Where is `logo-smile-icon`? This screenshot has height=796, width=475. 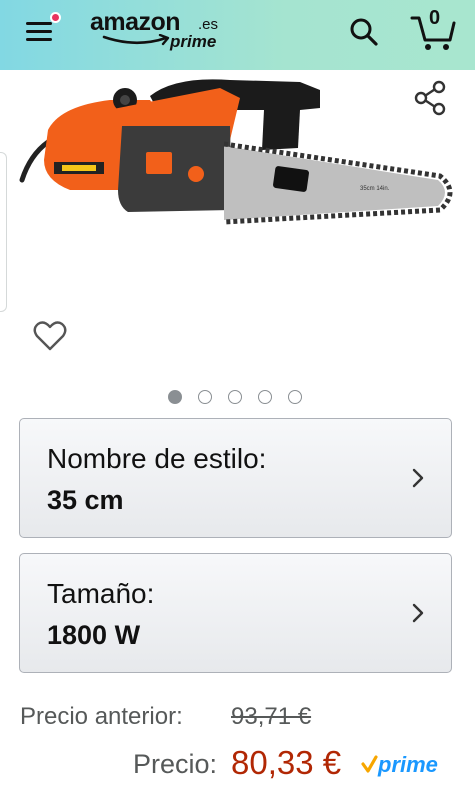 logo-smile-icon is located at coordinates (136, 40).